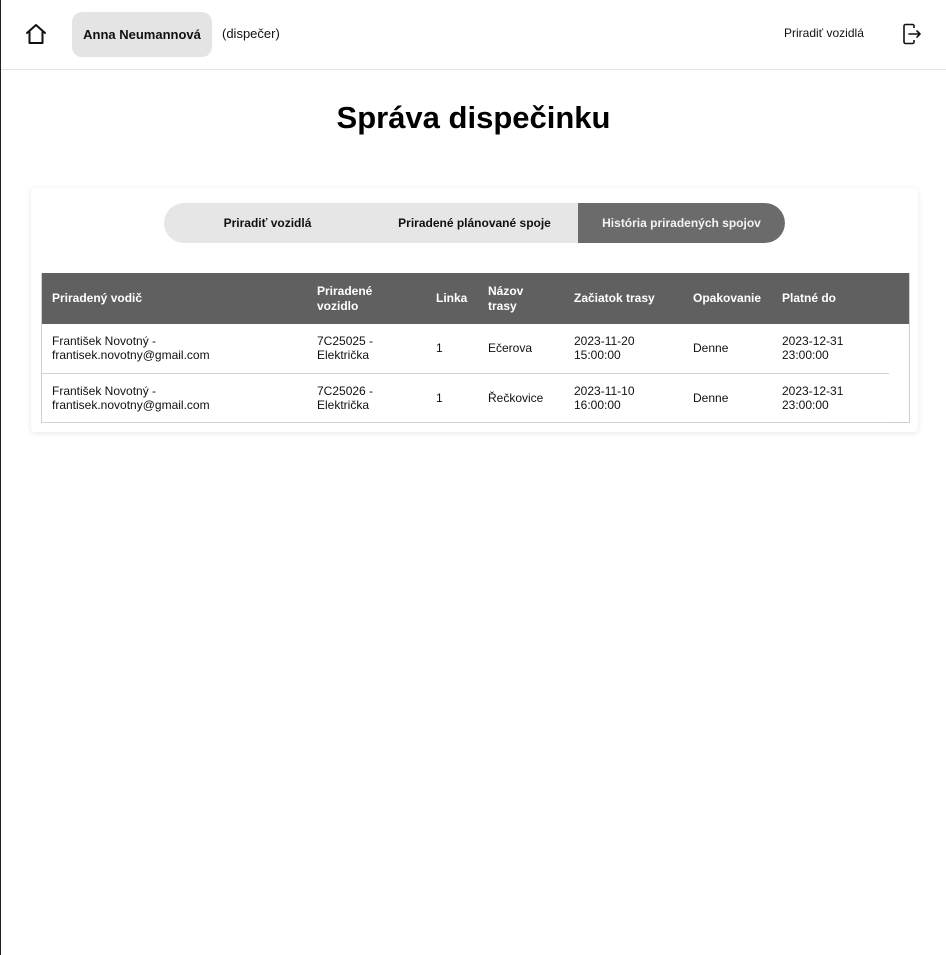 This screenshot has height=955, width=946. Describe the element at coordinates (604, 390) in the screenshot. I see `start-date: 2023-11-10` at that location.